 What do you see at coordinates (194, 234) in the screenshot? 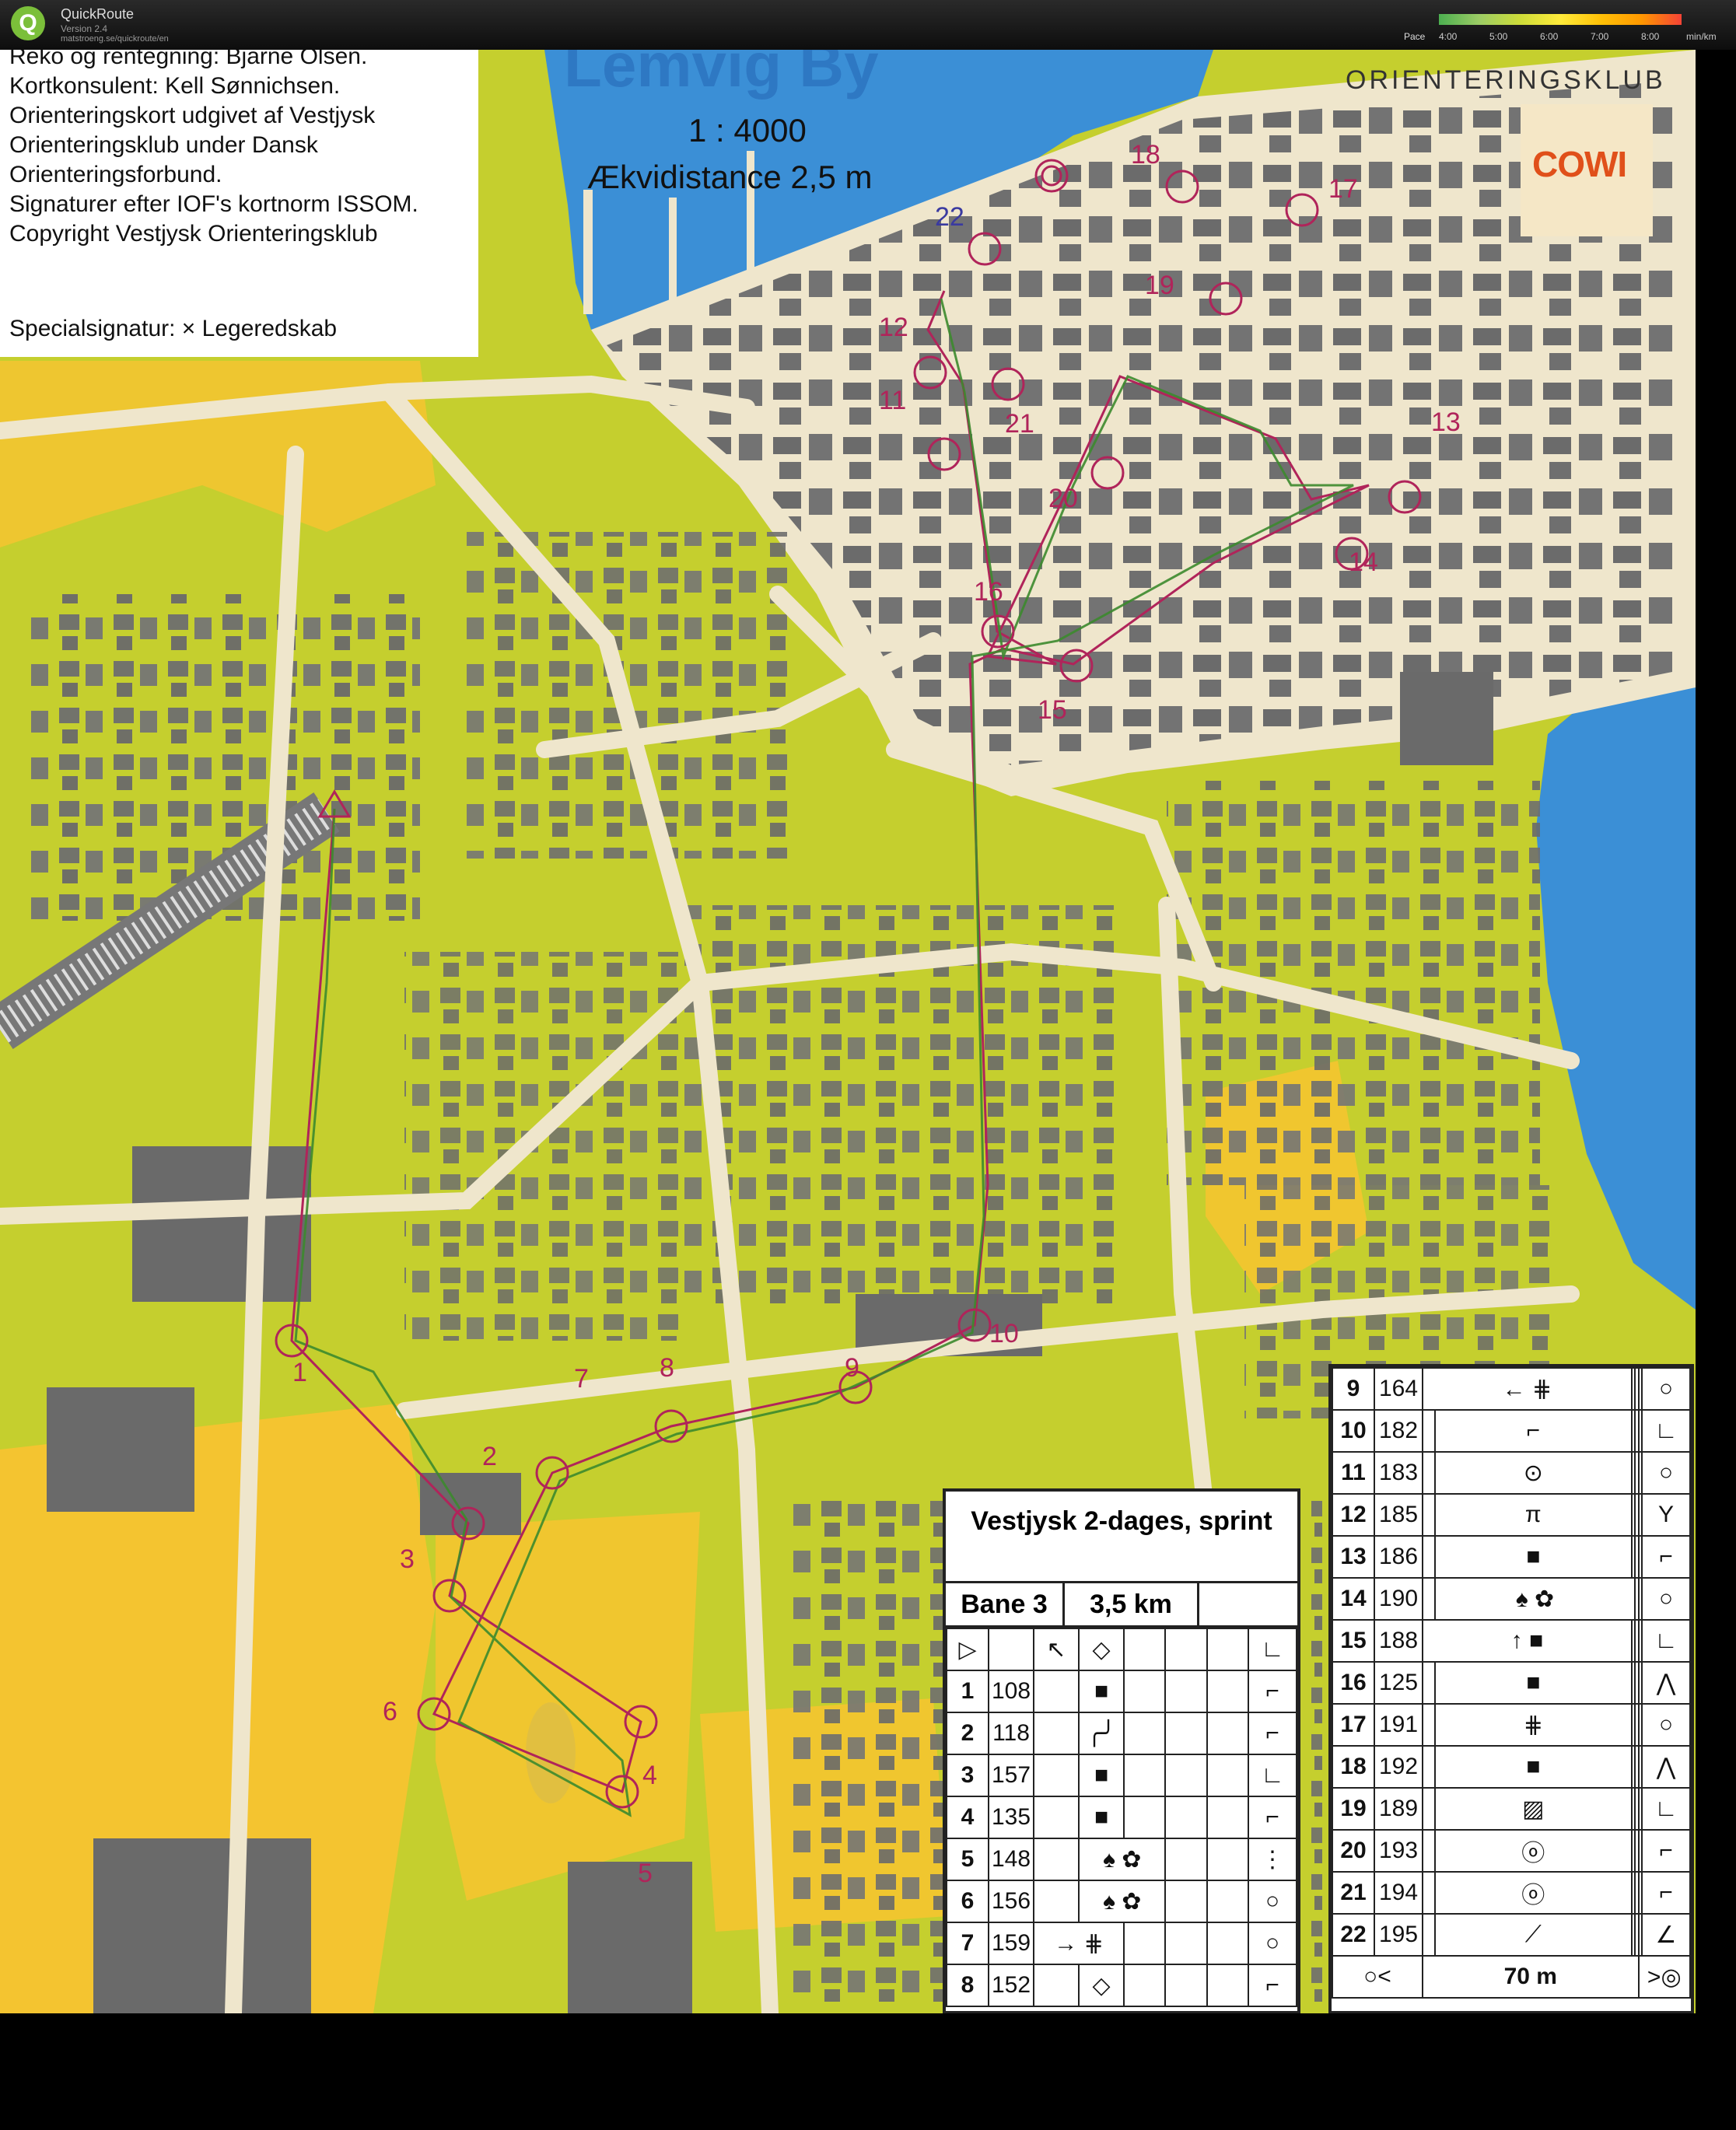
I see `info-line: Copyright Vestjysk Orienteringsklub` at bounding box center [194, 234].